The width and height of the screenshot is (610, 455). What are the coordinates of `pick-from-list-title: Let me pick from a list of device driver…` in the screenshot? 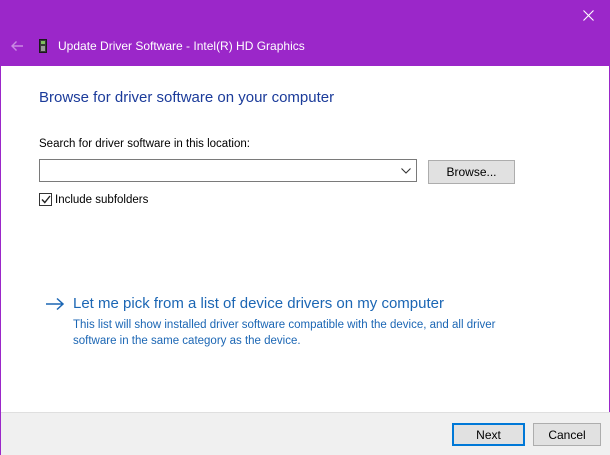 It's located at (258, 303).